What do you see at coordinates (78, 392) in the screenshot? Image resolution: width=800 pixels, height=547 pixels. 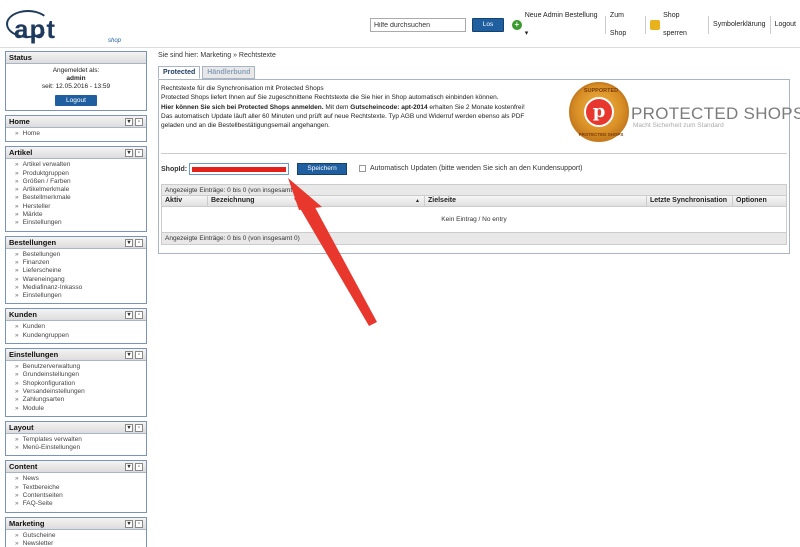 I see `sidebar-item: Versandeinstellungen` at bounding box center [78, 392].